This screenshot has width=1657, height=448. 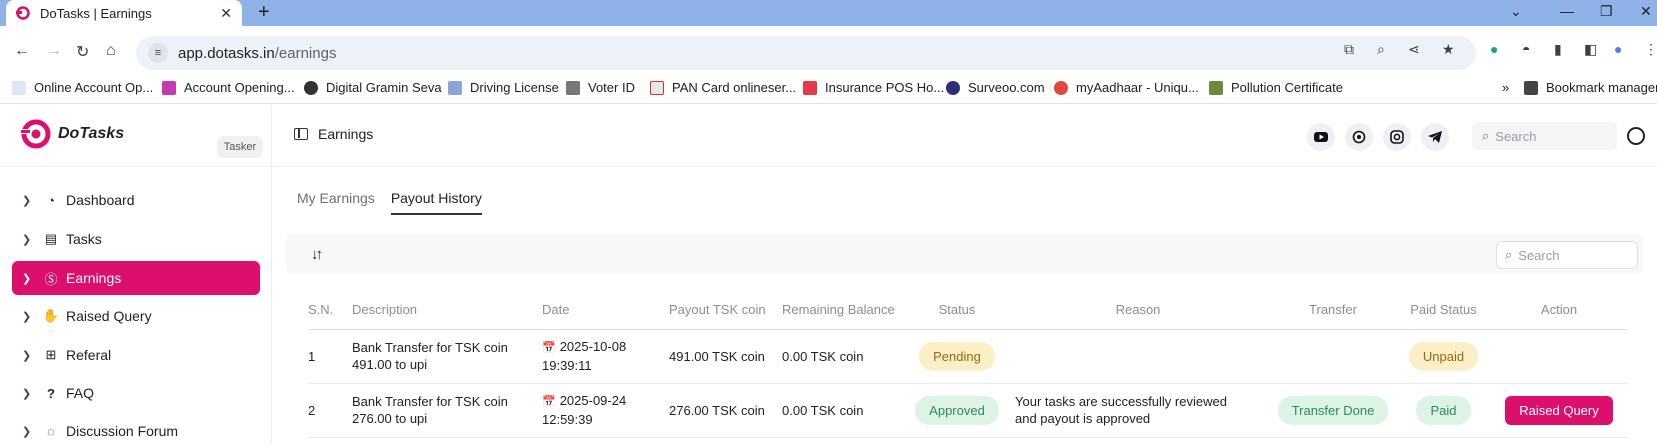 What do you see at coordinates (136, 355) in the screenshot?
I see `sidebar-item-referal: ❯ ⊞ Referal` at bounding box center [136, 355].